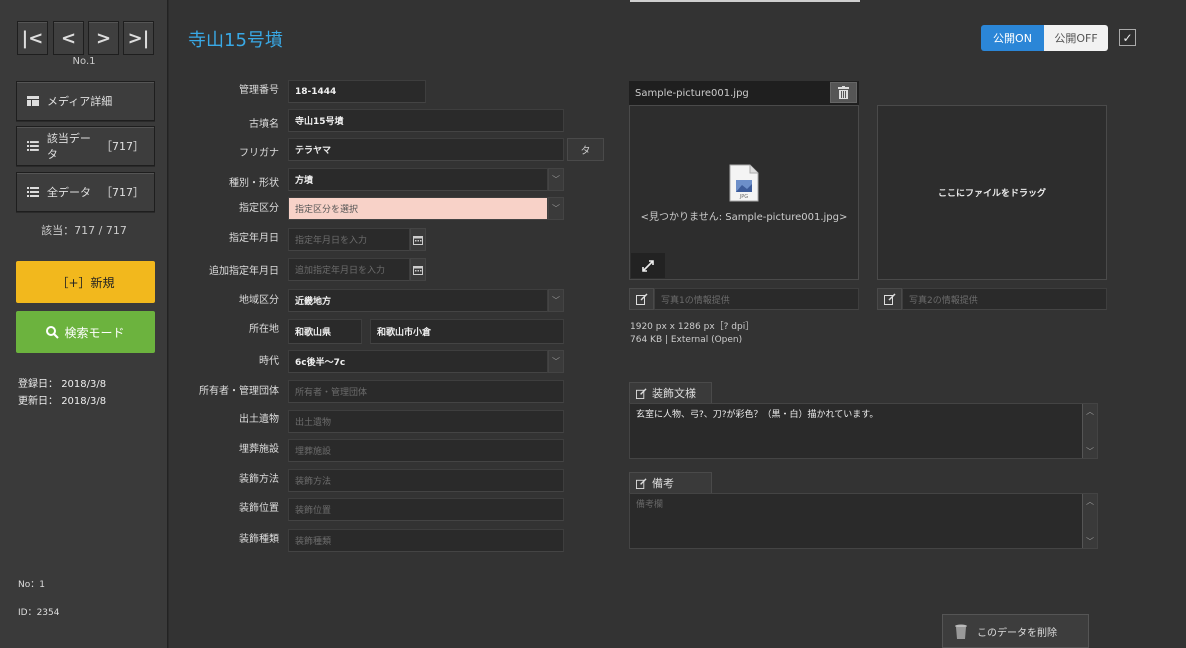  Describe the element at coordinates (418, 179) in the screenshot. I see `type-shape-select: 方墳` at that location.